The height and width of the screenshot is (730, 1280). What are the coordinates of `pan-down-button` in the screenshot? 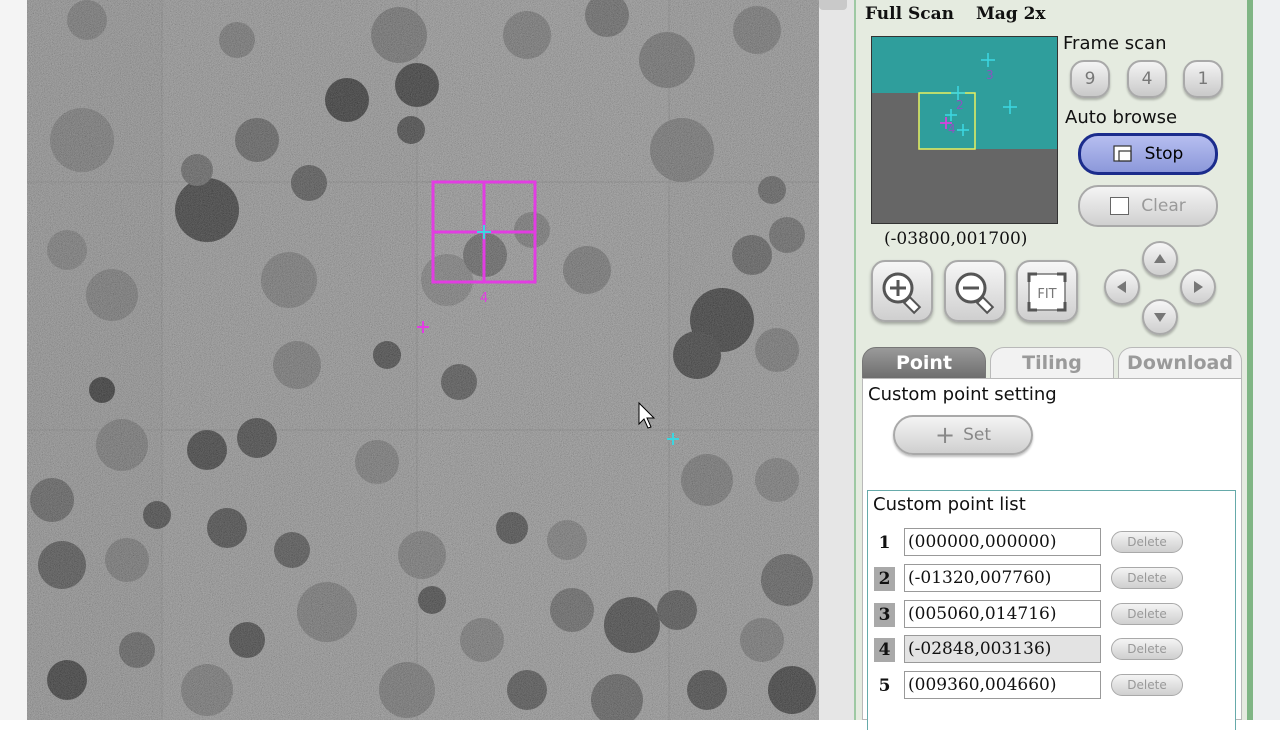 It's located at (1160, 317).